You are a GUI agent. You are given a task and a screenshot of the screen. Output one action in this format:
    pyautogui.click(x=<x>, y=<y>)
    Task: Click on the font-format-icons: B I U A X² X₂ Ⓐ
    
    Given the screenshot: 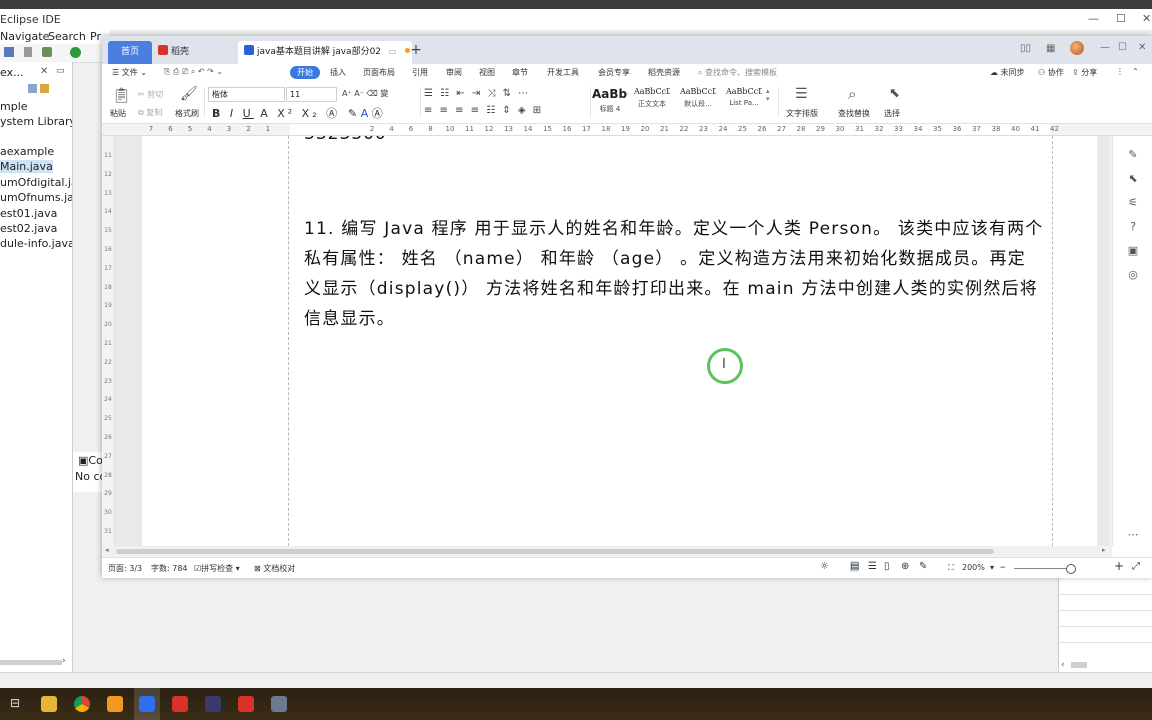 What is the action you would take?
    pyautogui.click(x=276, y=113)
    